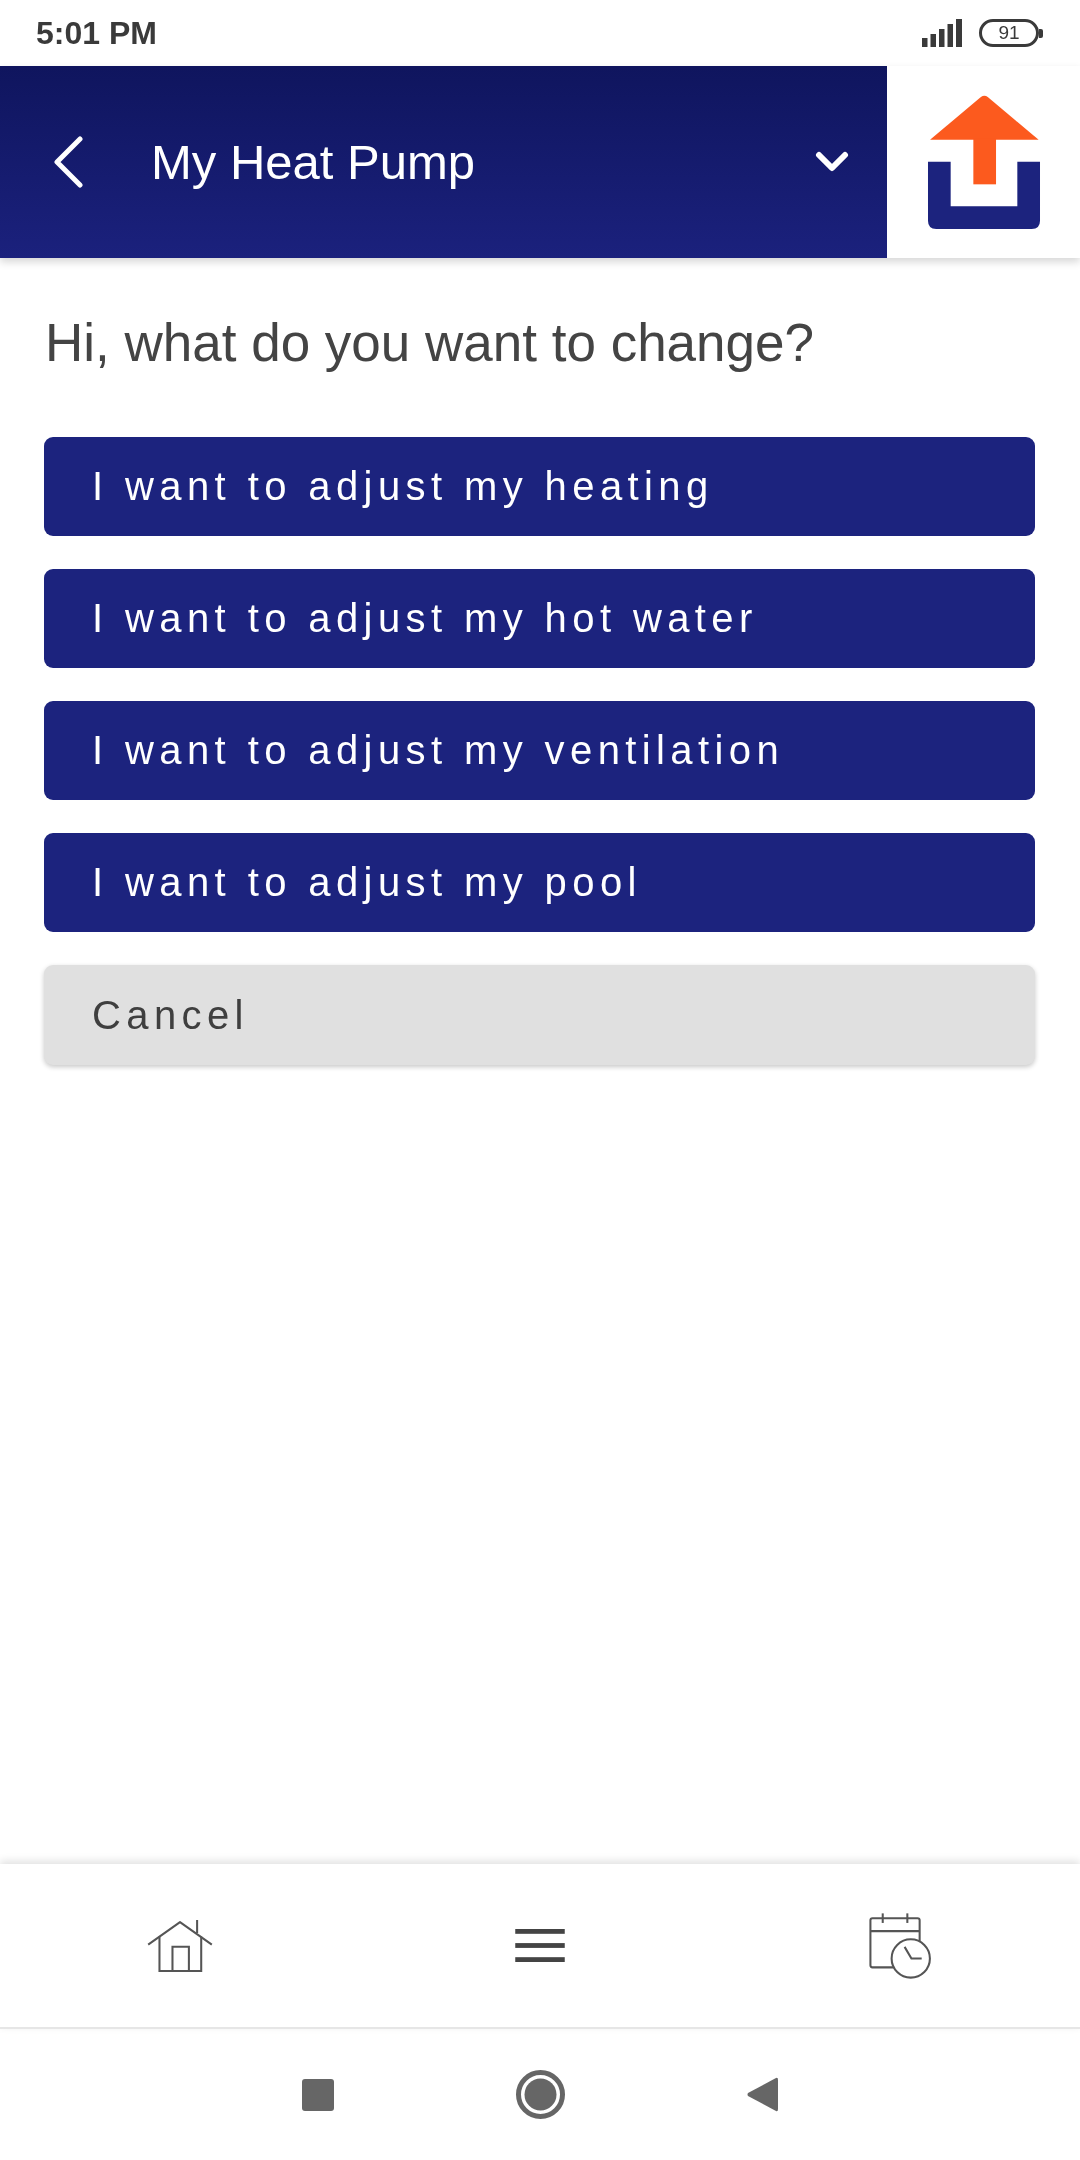 The image size is (1080, 2160). Describe the element at coordinates (68, 162) in the screenshot. I see `back-icon` at that location.